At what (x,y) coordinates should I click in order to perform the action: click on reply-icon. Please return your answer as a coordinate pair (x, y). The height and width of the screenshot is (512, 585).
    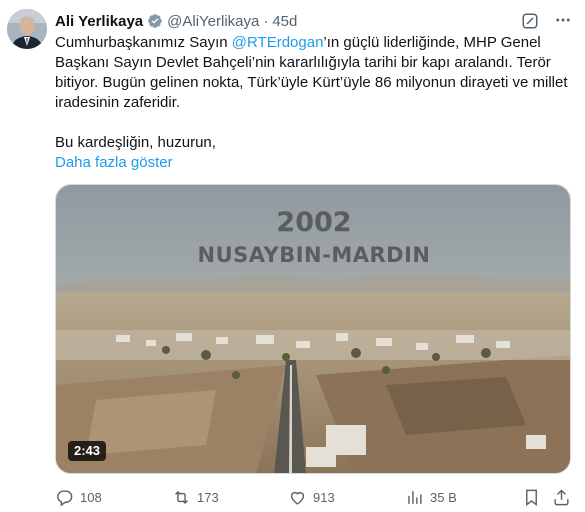
    Looking at the image, I should click on (65, 498).